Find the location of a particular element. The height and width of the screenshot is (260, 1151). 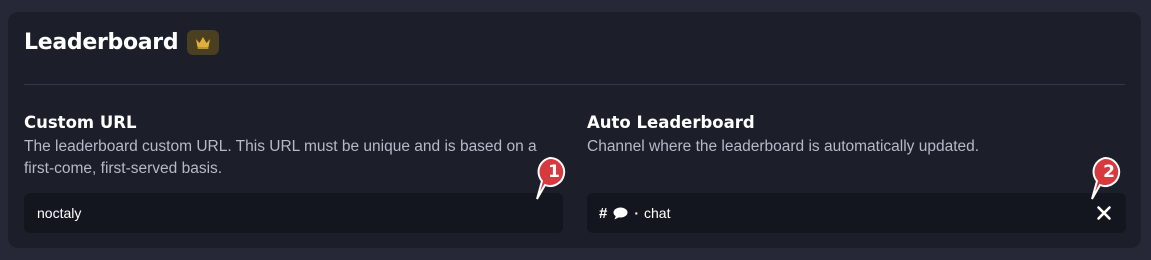

clear-channel-button is located at coordinates (1104, 213).